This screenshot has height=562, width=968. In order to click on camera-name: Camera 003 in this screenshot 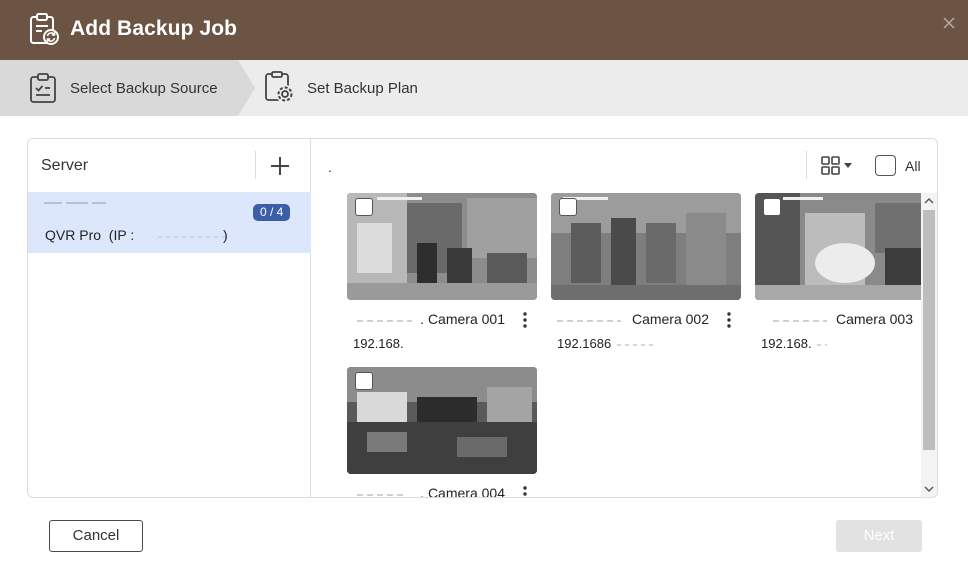, I will do `click(874, 319)`.